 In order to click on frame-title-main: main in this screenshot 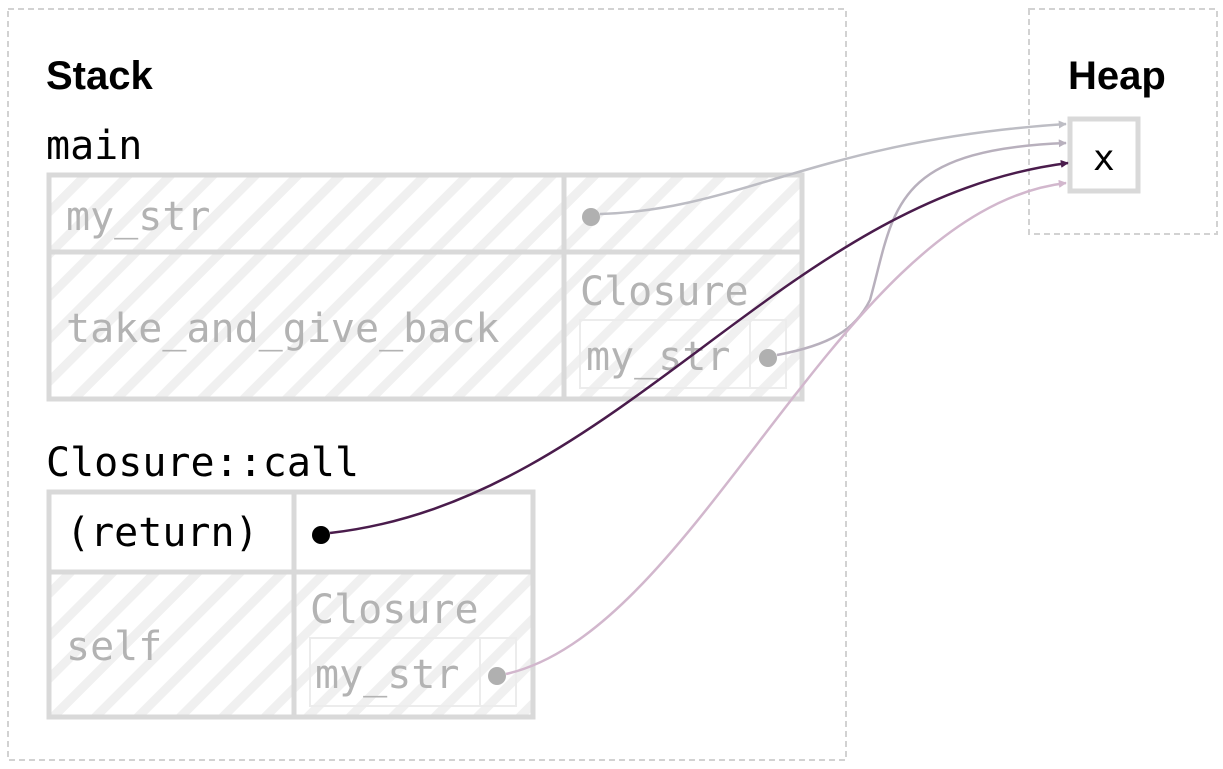, I will do `click(94, 146)`.